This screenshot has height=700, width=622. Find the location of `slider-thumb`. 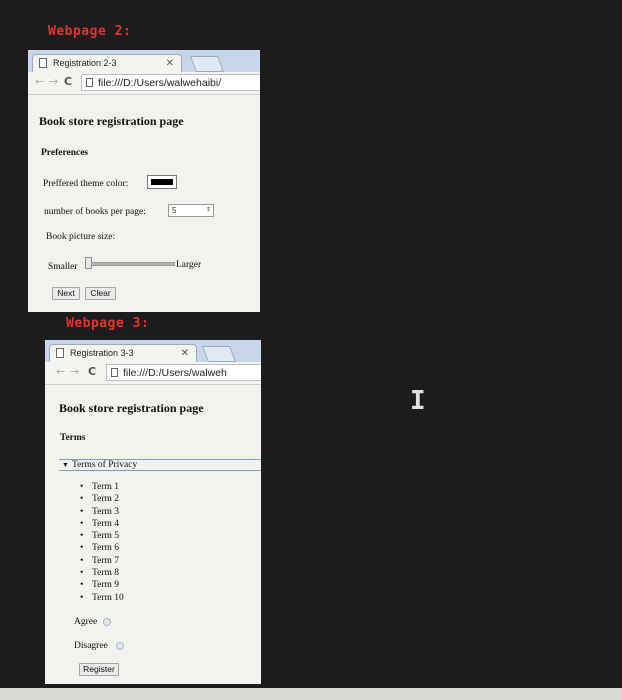

slider-thumb is located at coordinates (88, 263).